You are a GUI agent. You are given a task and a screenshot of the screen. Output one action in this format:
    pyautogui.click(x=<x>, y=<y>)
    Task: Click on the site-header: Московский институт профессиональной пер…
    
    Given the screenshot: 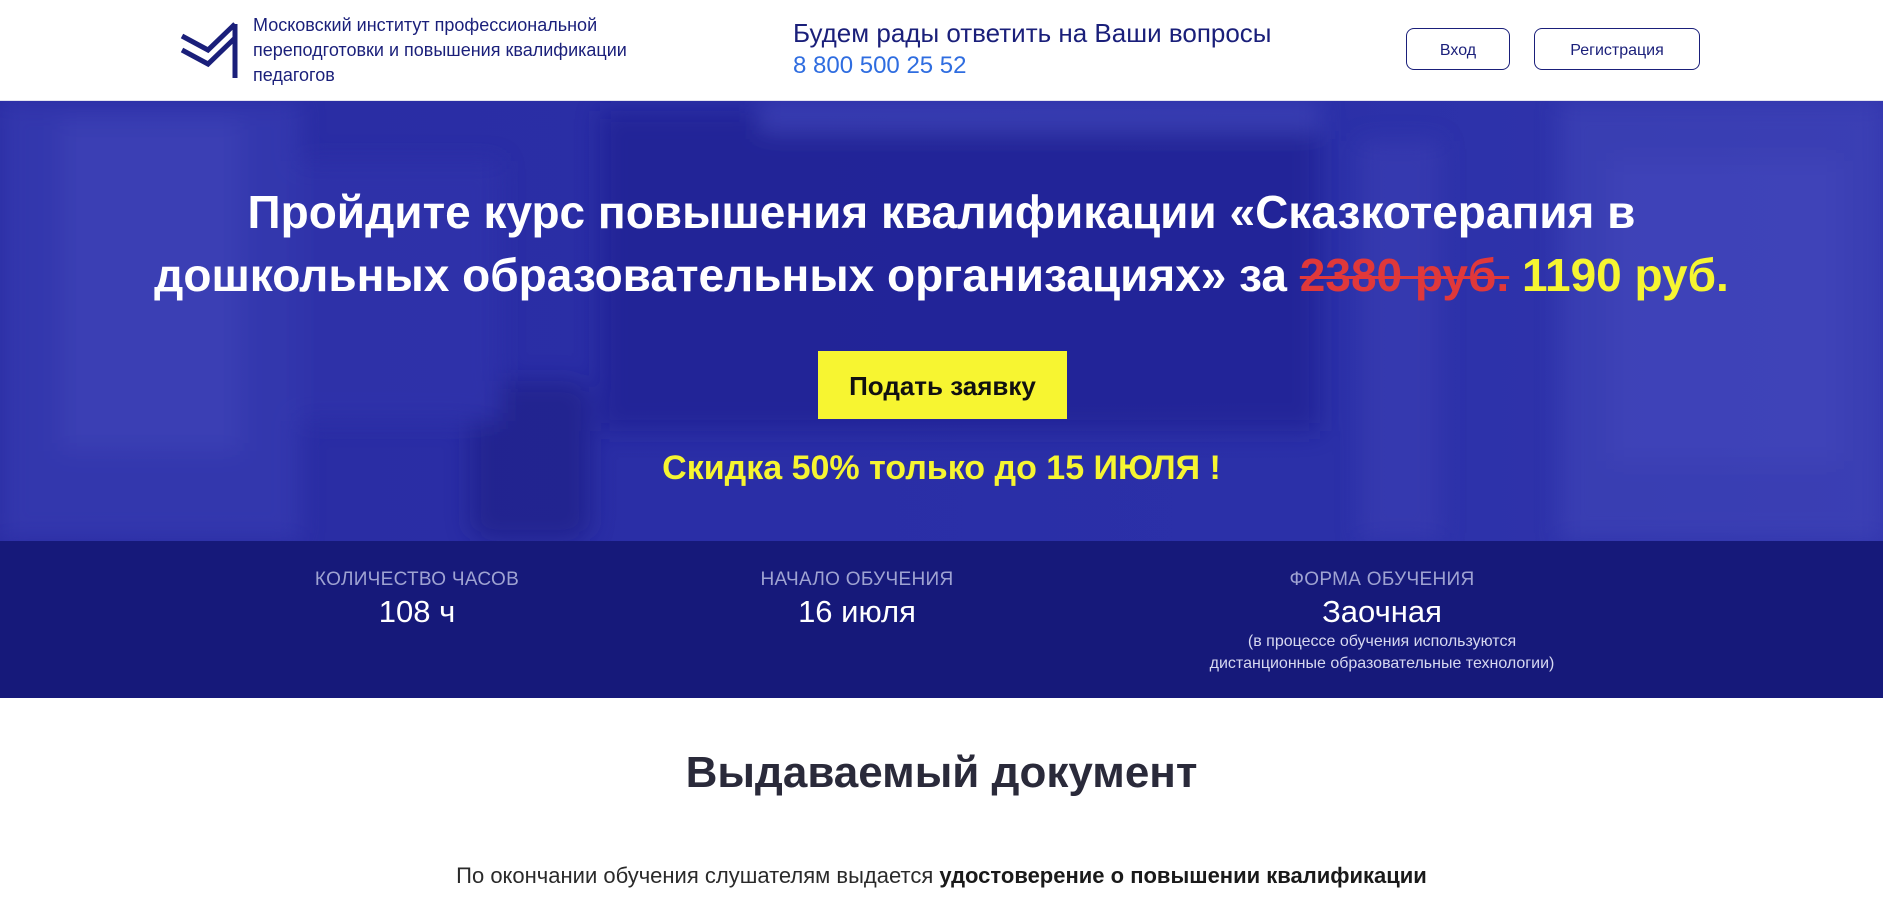 What is the action you would take?
    pyautogui.click(x=941, y=50)
    